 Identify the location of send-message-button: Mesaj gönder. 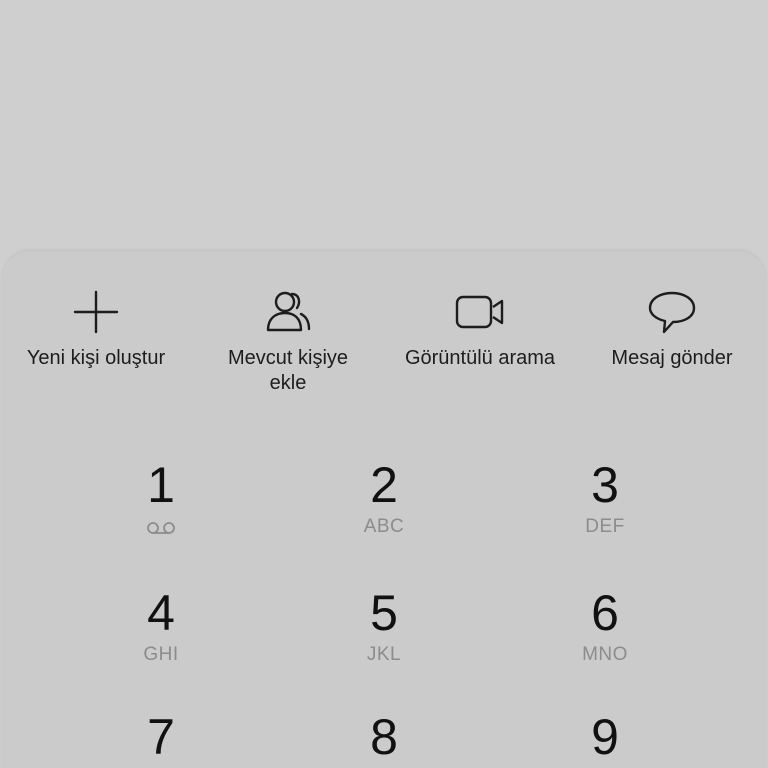
(672, 329).